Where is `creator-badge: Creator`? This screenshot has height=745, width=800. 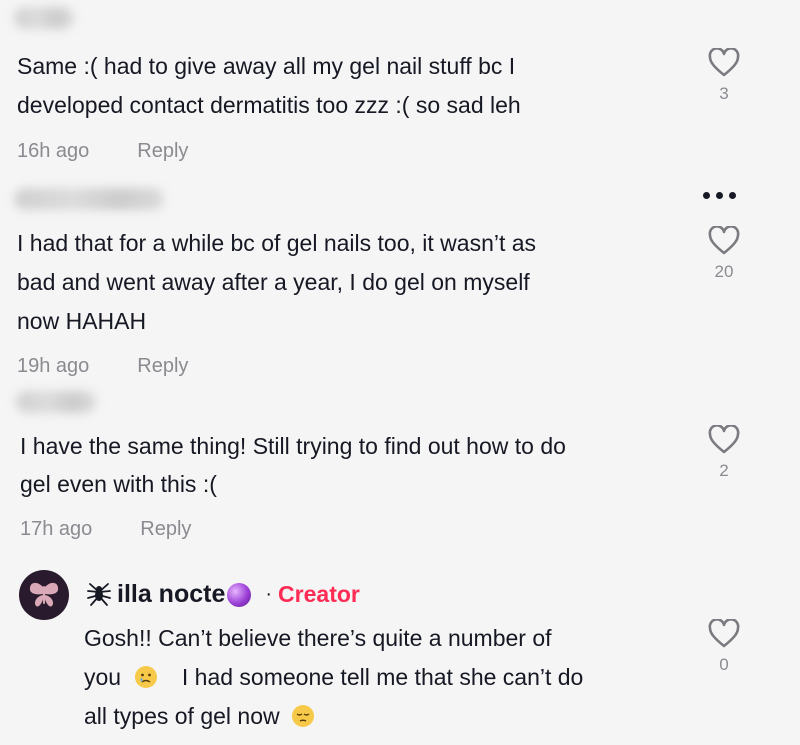 creator-badge: Creator is located at coordinates (319, 593).